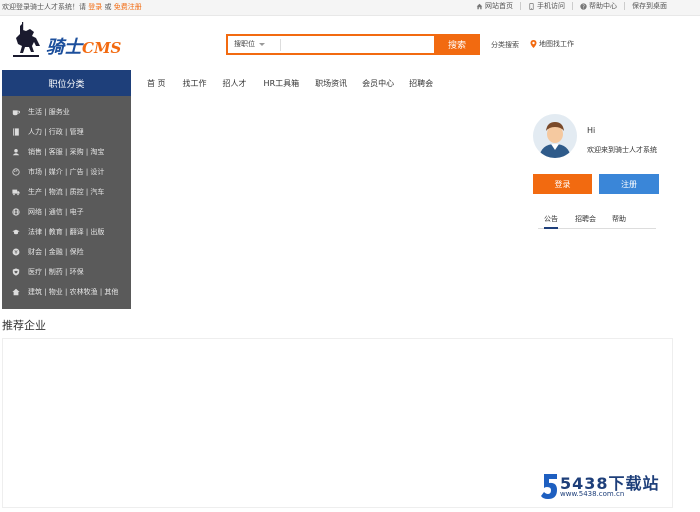 Image resolution: width=700 pixels, height=512 pixels. I want to click on login-link: 登录, so click(95, 7).